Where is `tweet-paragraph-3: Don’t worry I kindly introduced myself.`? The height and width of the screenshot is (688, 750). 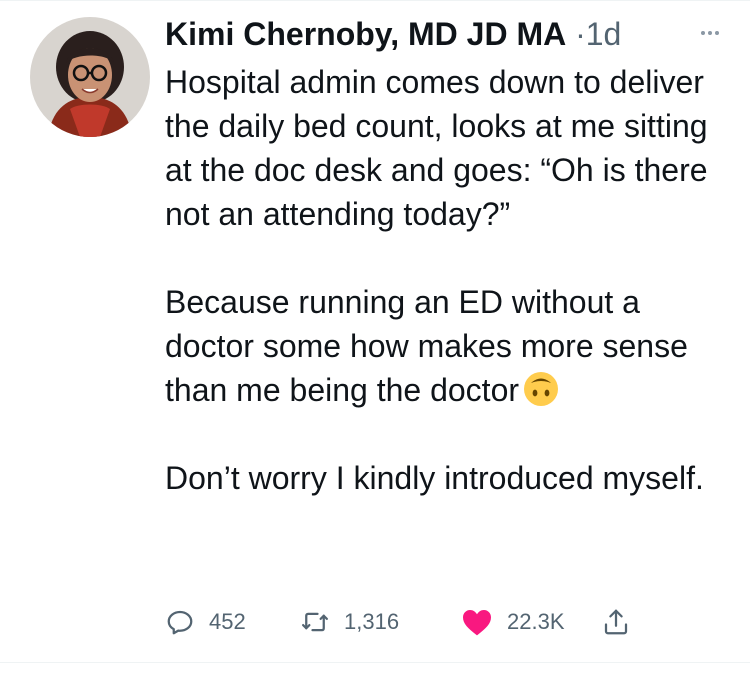
tweet-paragraph-3: Don’t worry I kindly introduced myself. is located at coordinates (434, 478).